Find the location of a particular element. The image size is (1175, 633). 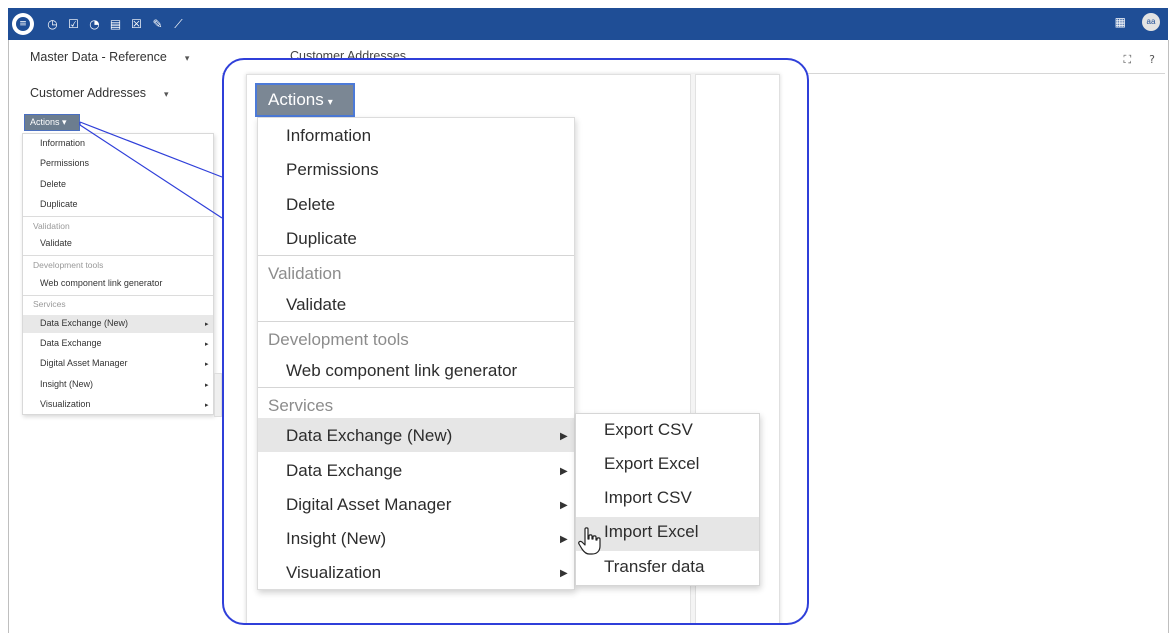

submenu-item-export-excel: Export Excel is located at coordinates (651, 464).